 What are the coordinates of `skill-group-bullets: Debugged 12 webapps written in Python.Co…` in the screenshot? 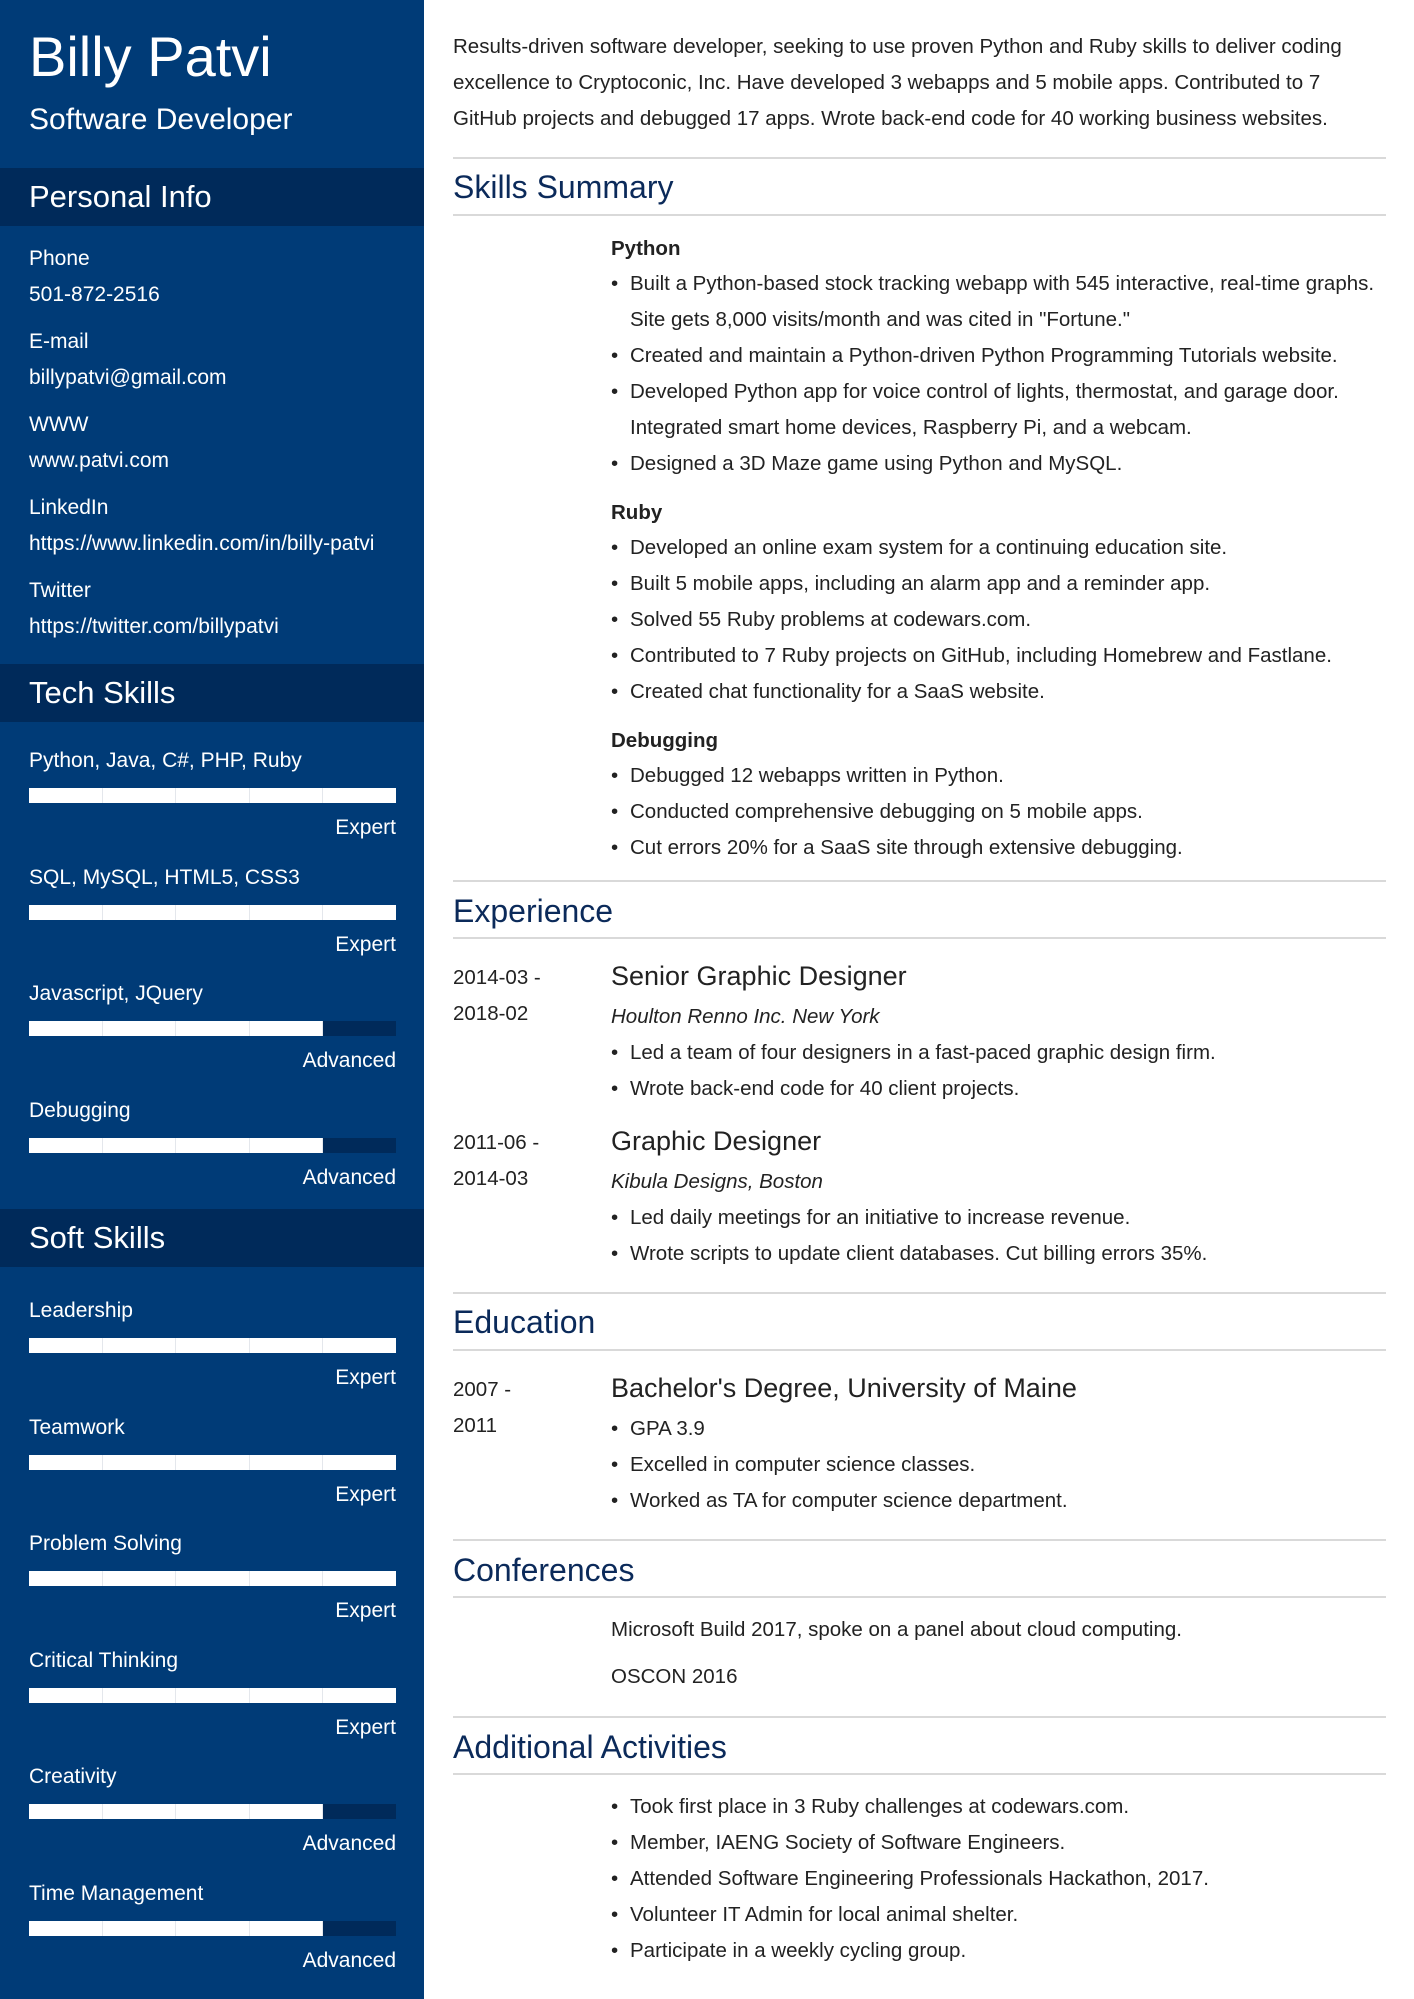 It's located at (996, 812).